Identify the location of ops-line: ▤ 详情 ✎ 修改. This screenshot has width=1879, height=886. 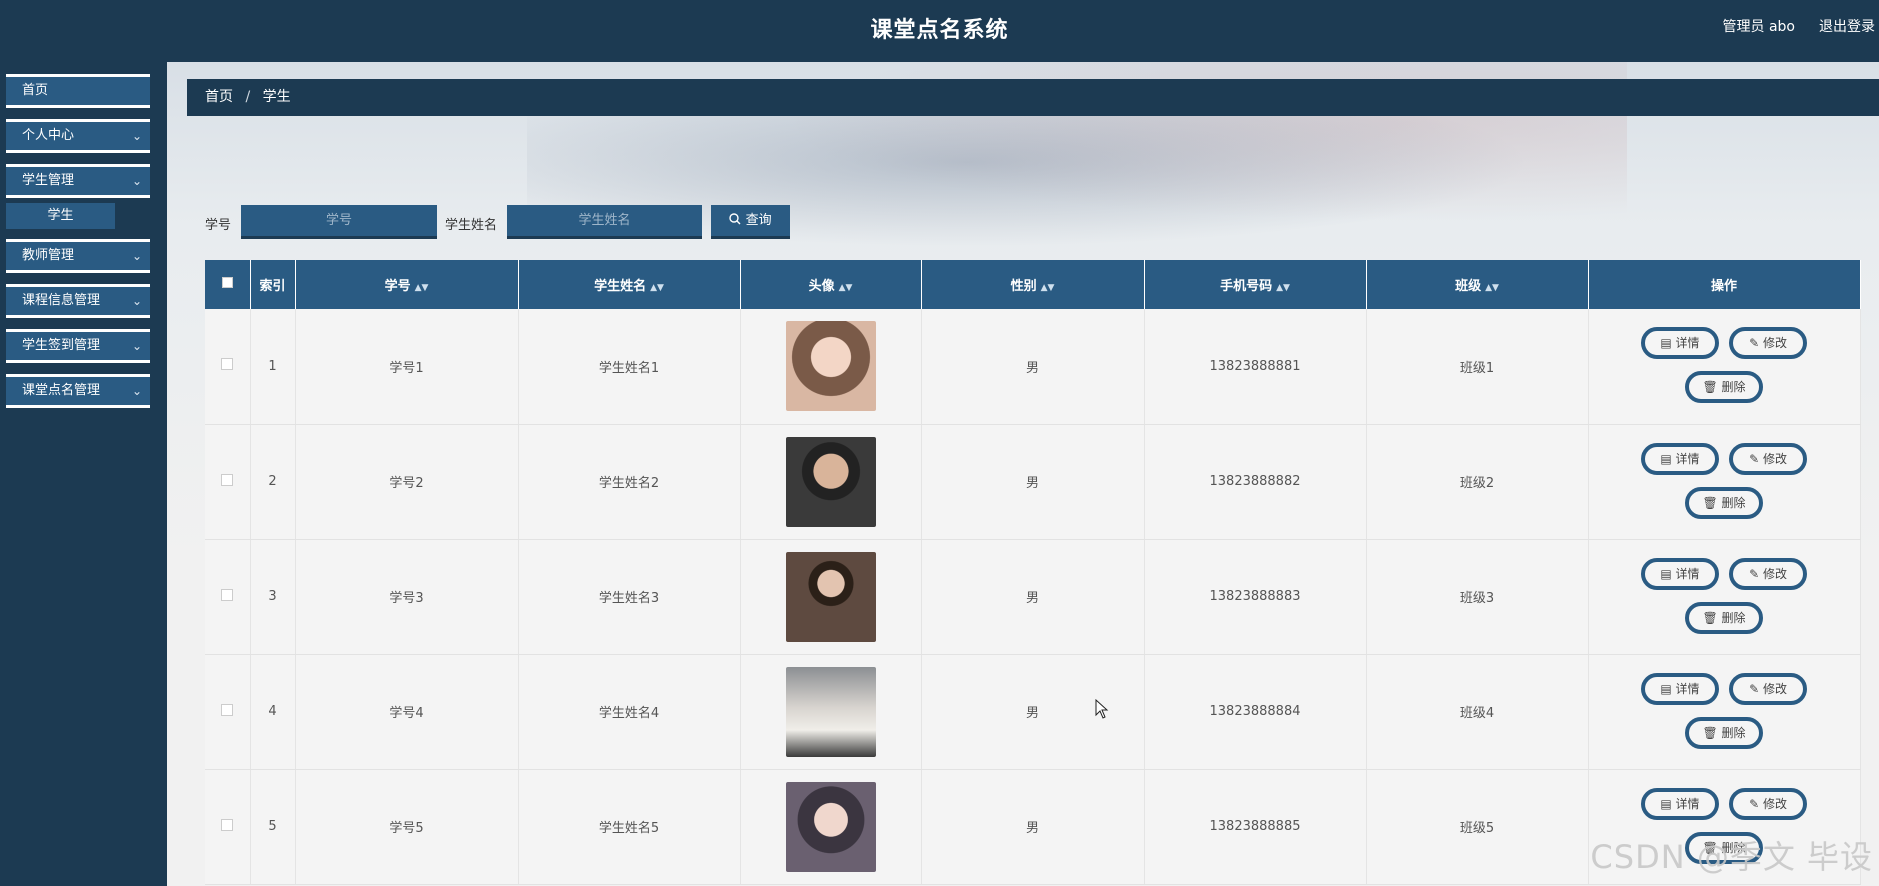
(1724, 805).